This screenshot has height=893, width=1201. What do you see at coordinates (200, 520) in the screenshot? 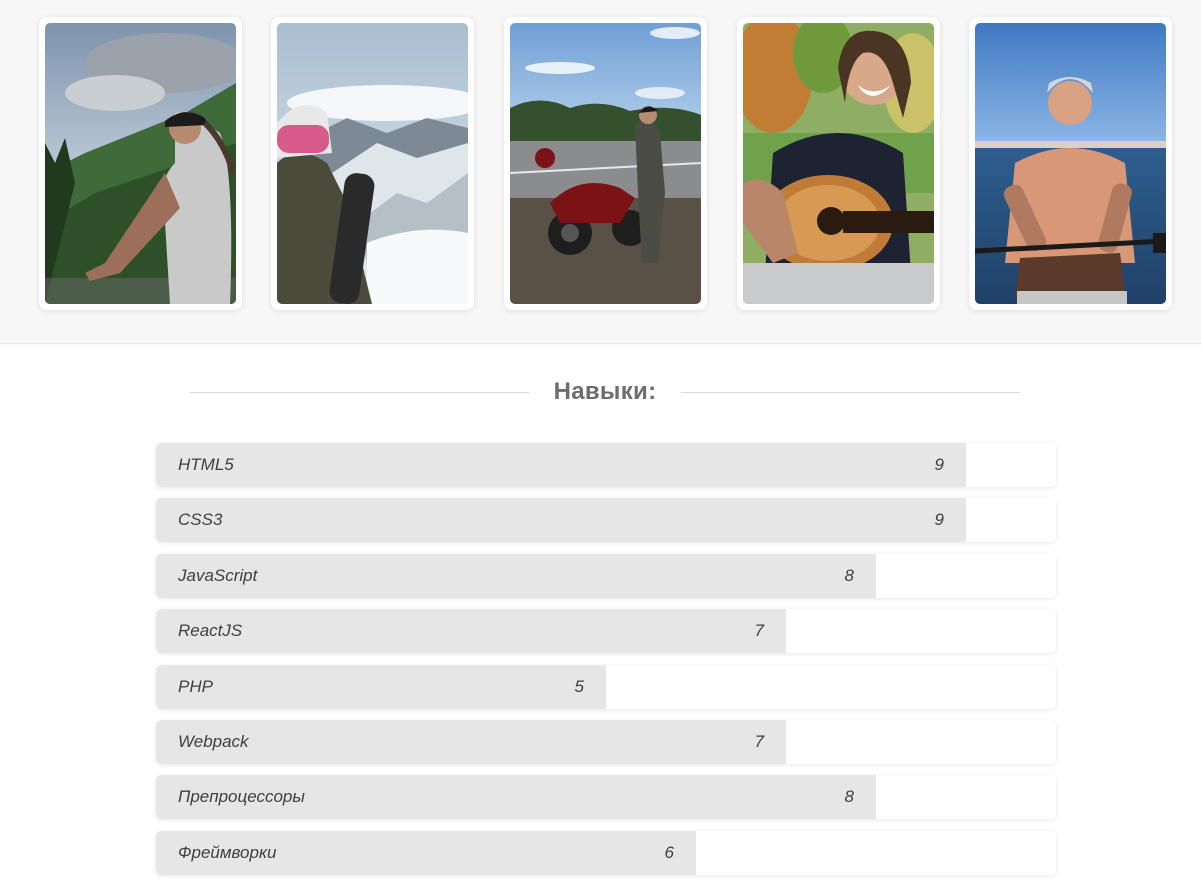
I see `skill-name: CSS3` at bounding box center [200, 520].